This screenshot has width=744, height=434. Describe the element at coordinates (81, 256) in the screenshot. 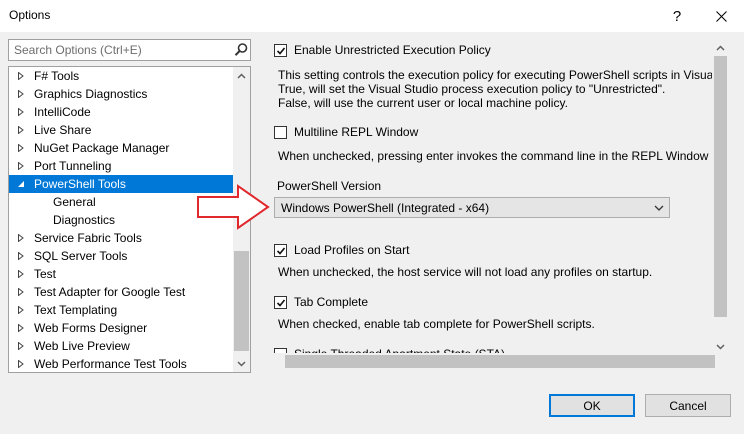

I see `tree-item-label: SQL Server Tools` at that location.